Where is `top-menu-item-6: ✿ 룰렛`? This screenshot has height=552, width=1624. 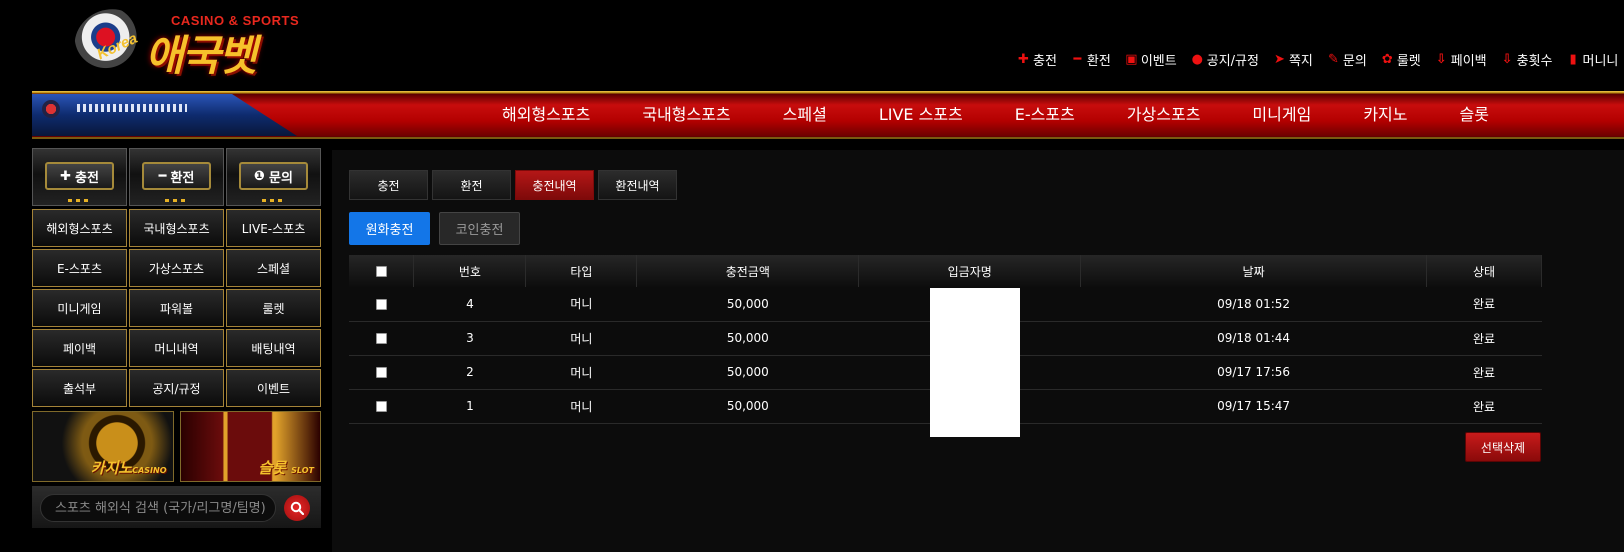 top-menu-item-6: ✿ 룰렛 is located at coordinates (1401, 59).